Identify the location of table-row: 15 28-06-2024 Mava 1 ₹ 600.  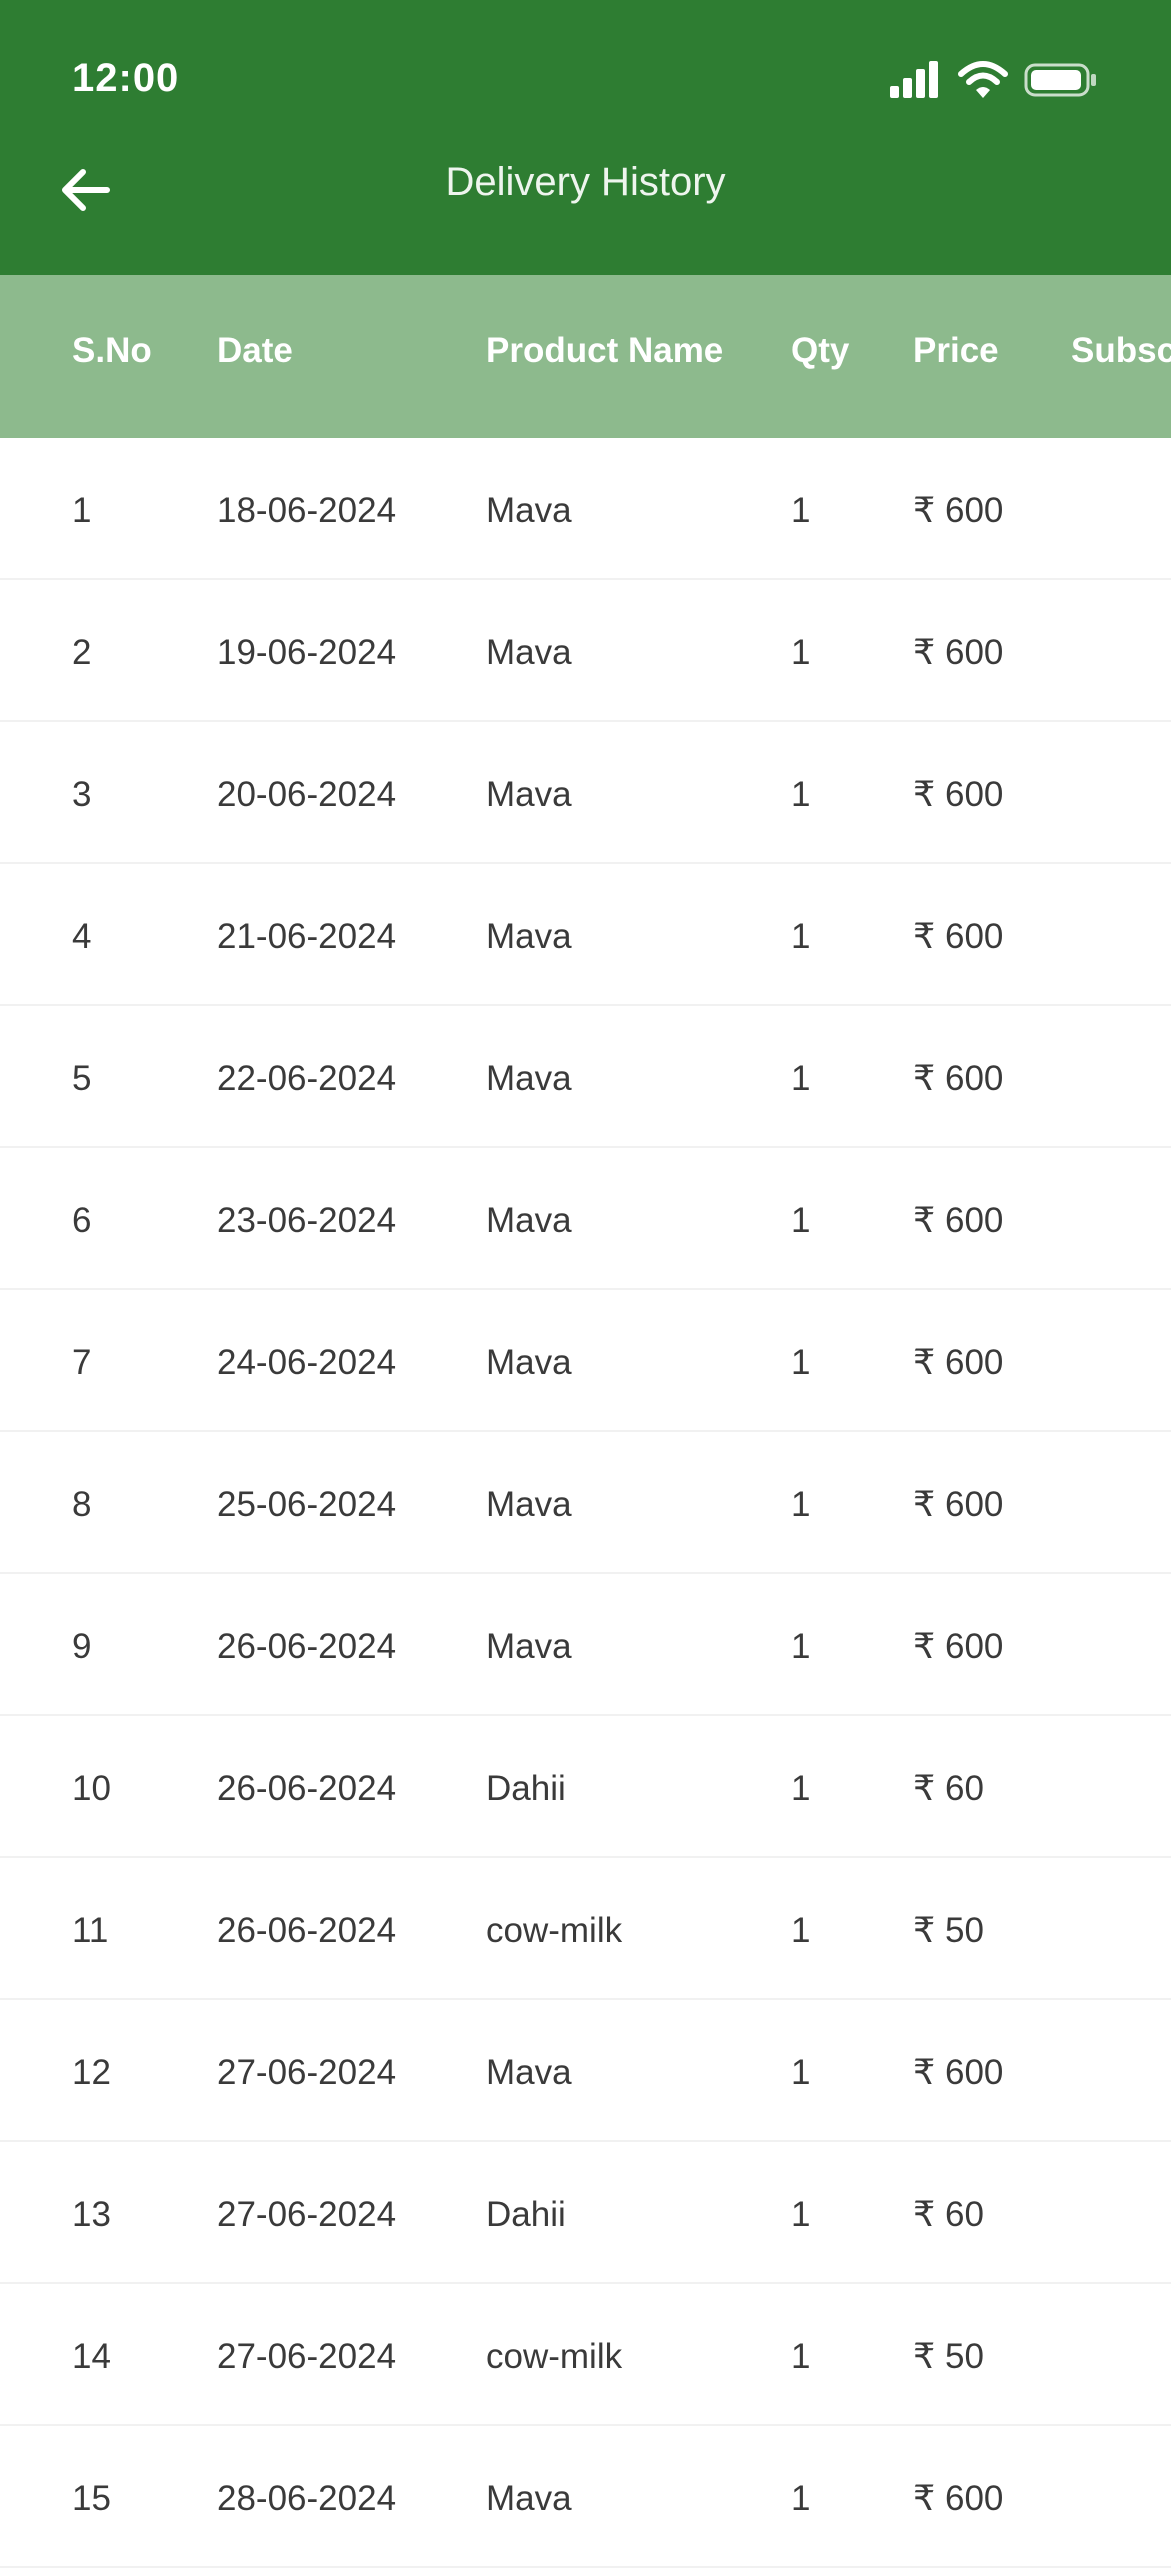
(585, 2497).